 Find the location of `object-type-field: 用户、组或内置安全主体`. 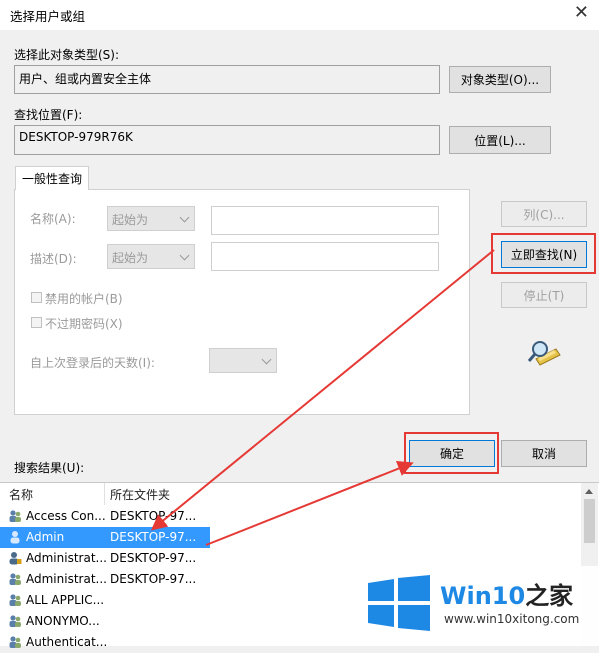

object-type-field: 用户、组或内置安全主体 is located at coordinates (227, 79).